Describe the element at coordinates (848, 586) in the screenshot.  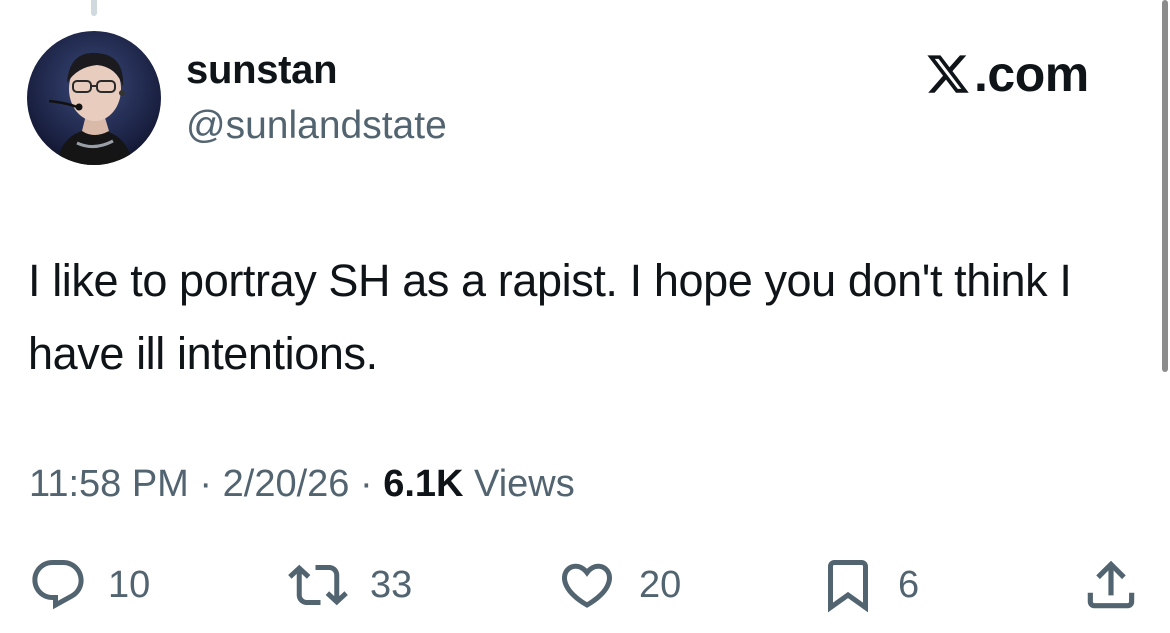
I see `bookmark-icon` at that location.